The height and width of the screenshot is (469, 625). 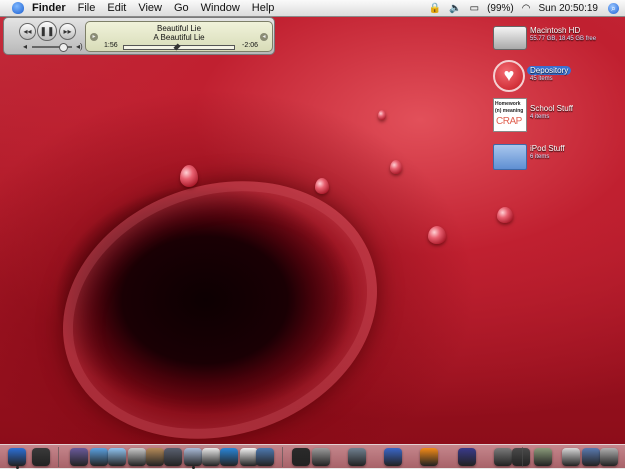 What do you see at coordinates (211, 457) in the screenshot?
I see `ical-icon` at bounding box center [211, 457].